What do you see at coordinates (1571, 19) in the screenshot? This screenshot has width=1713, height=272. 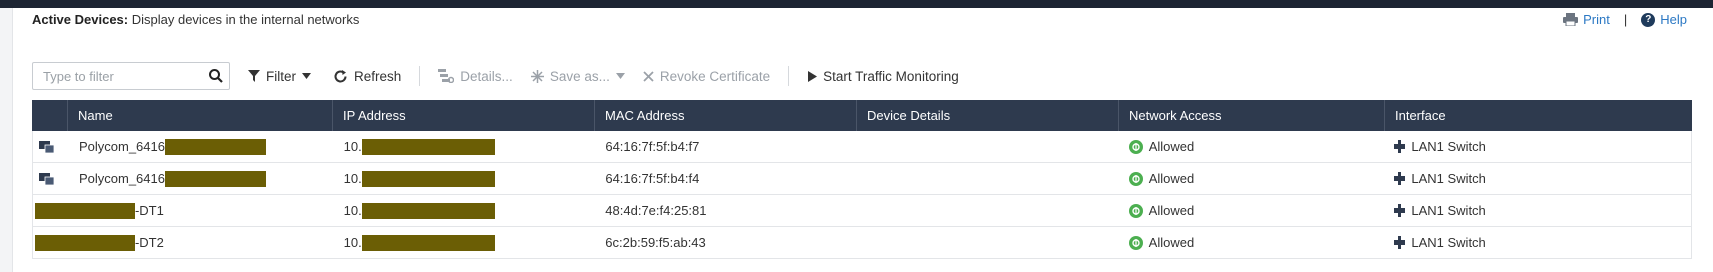 I see `printer-icon` at bounding box center [1571, 19].